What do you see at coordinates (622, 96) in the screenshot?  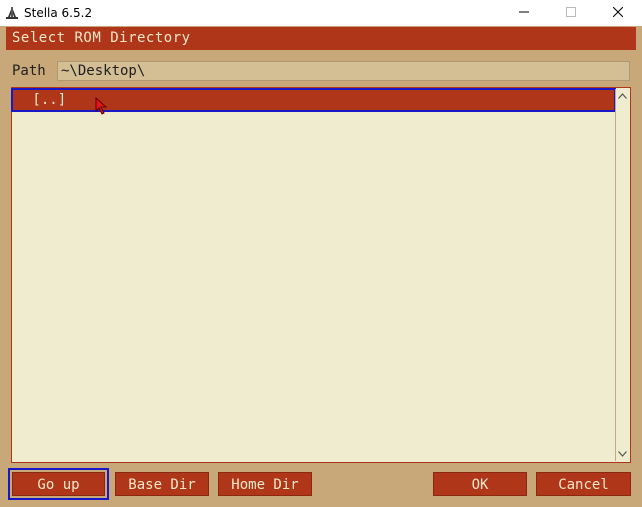 I see `scroll-up-icon` at bounding box center [622, 96].